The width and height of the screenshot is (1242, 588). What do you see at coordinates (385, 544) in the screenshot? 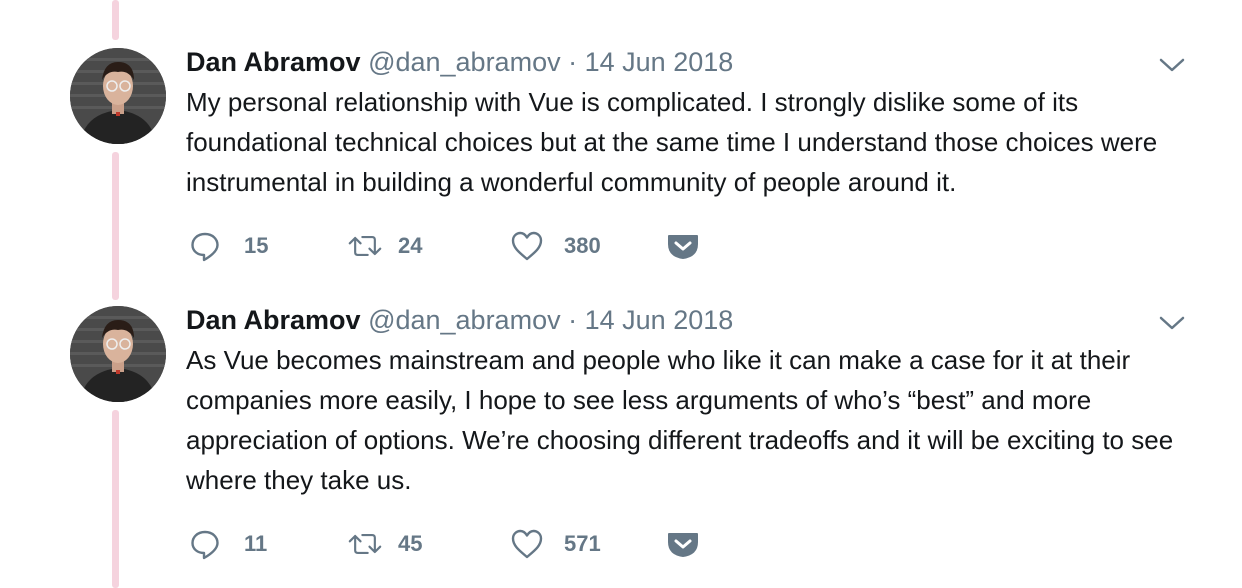
I see `retweet-button: 45` at bounding box center [385, 544].